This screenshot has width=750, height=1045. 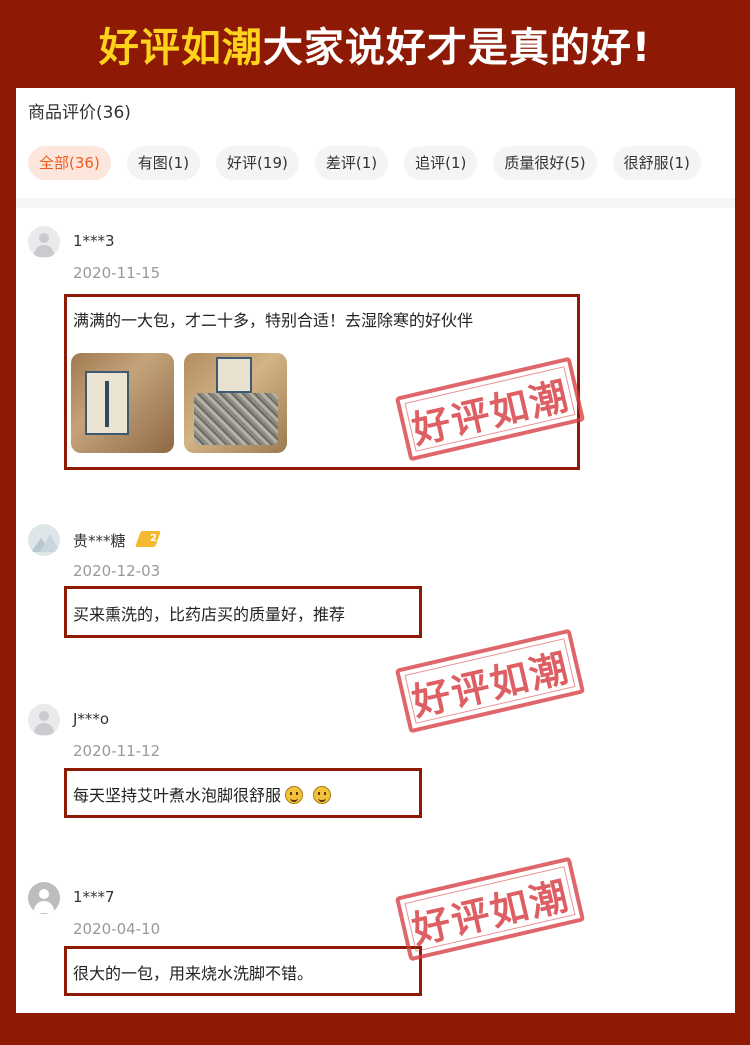 What do you see at coordinates (94, 241) in the screenshot?
I see `review-username: 1***3` at bounding box center [94, 241].